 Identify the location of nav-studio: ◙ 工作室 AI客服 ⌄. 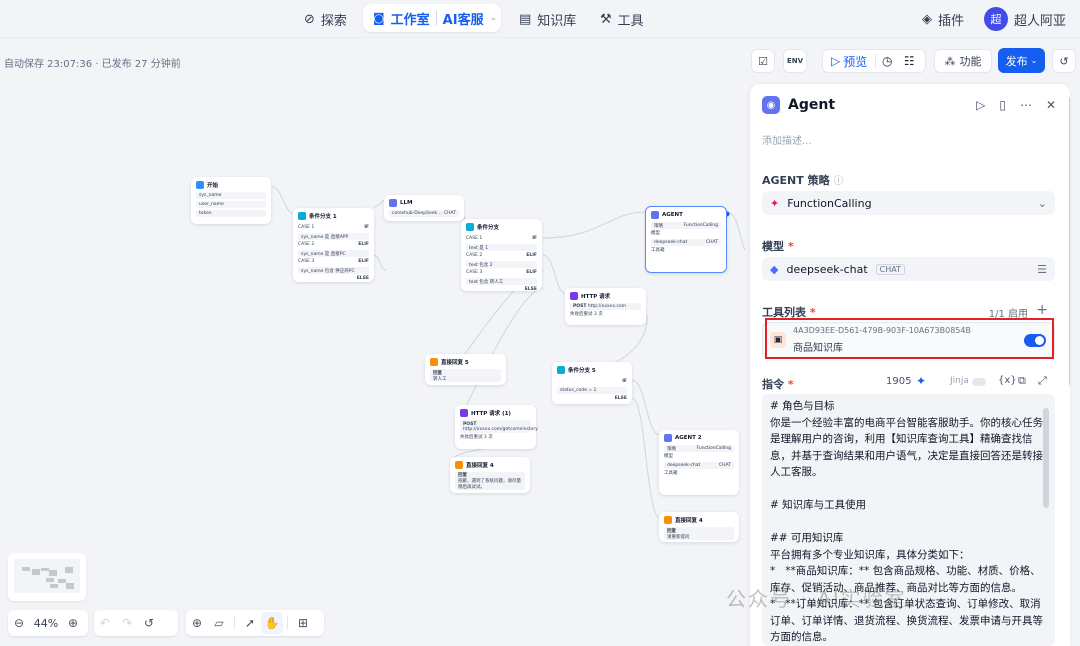
(432, 18).